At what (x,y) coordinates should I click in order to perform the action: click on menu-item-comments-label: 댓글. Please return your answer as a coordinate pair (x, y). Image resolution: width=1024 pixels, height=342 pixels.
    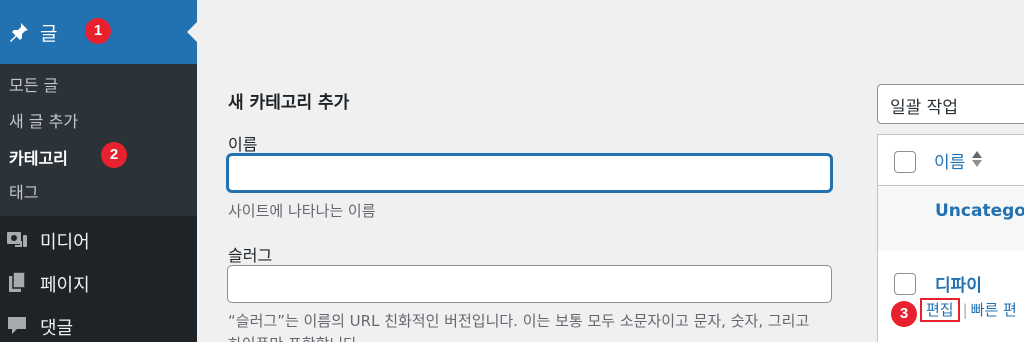
    Looking at the image, I should click on (57, 328).